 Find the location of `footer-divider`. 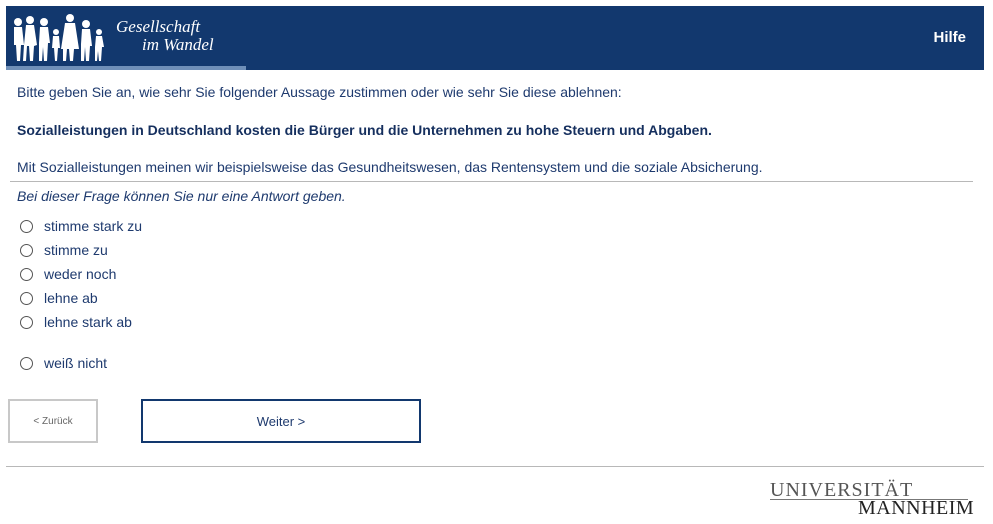

footer-divider is located at coordinates (495, 466).